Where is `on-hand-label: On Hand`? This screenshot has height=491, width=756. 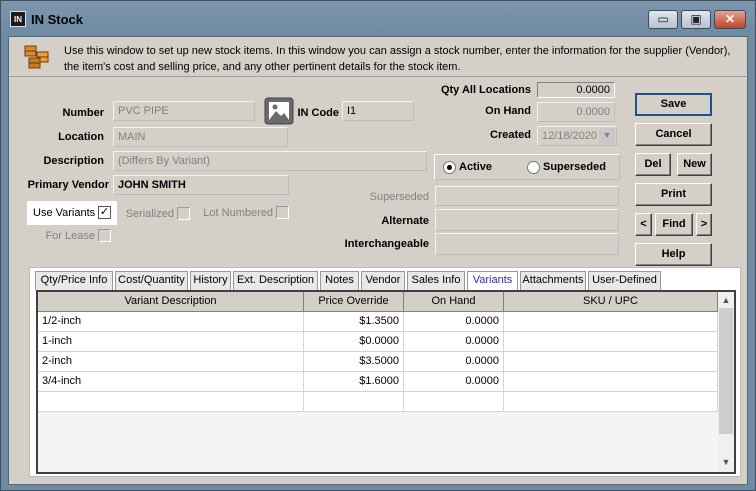 on-hand-label: On Hand is located at coordinates (508, 111).